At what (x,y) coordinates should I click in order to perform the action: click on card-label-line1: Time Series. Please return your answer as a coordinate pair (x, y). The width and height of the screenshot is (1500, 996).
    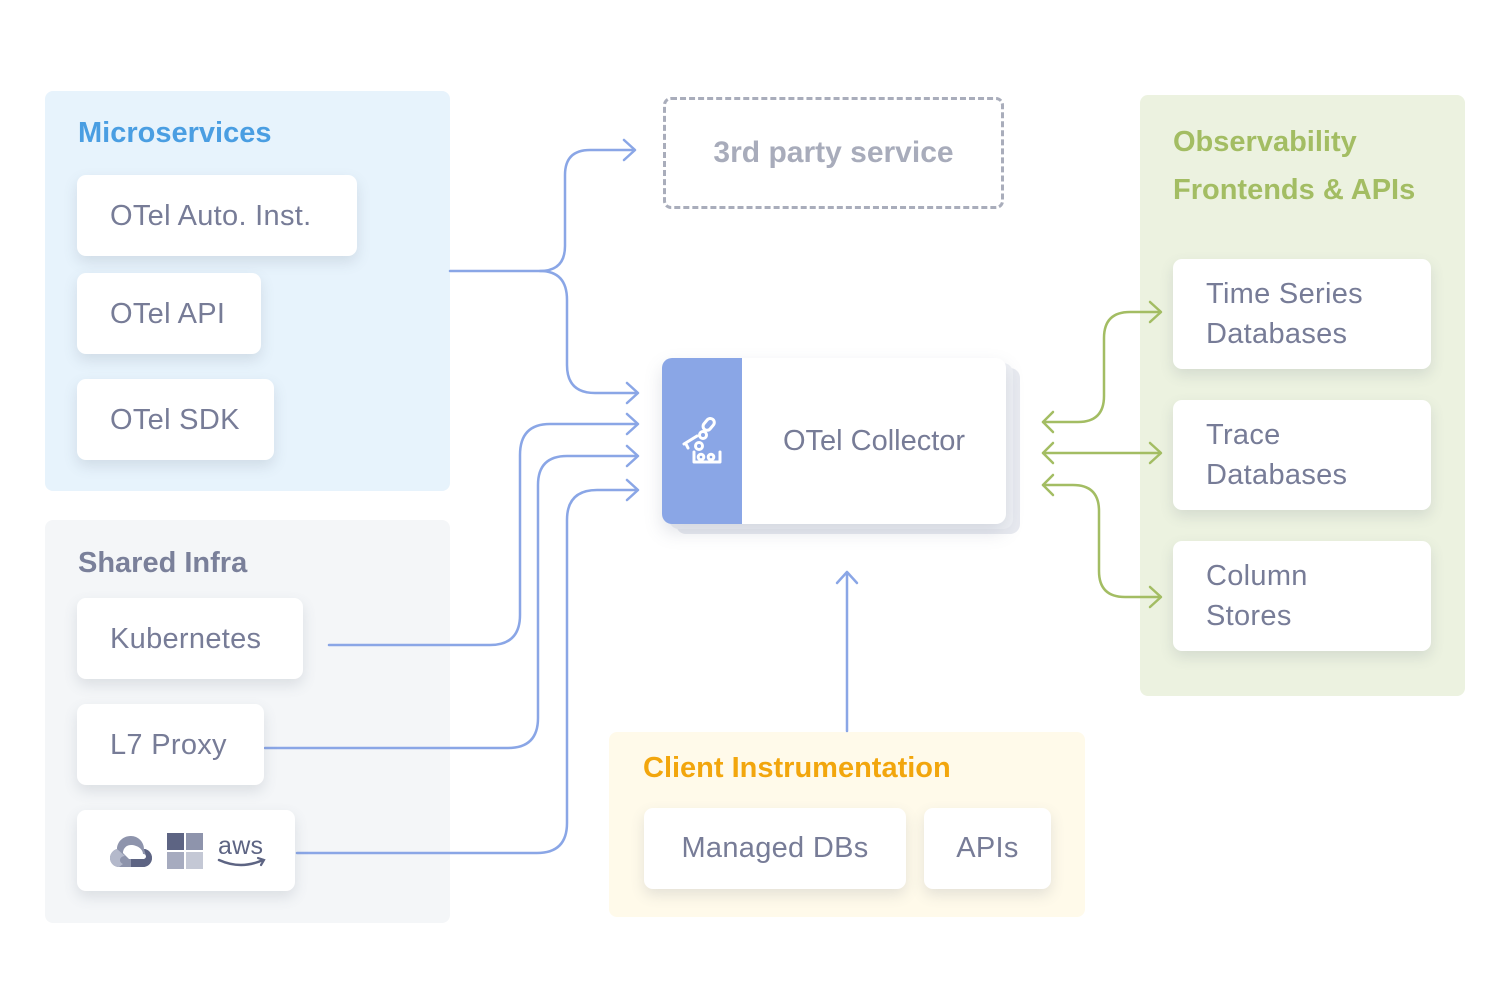
    Looking at the image, I should click on (1284, 294).